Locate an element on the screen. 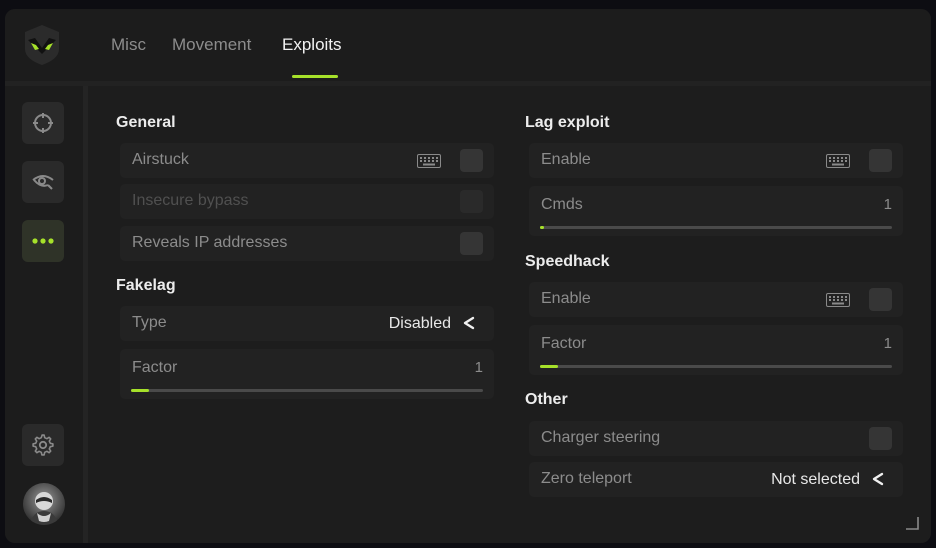  option-label: Reveals IP addresses is located at coordinates (210, 242).